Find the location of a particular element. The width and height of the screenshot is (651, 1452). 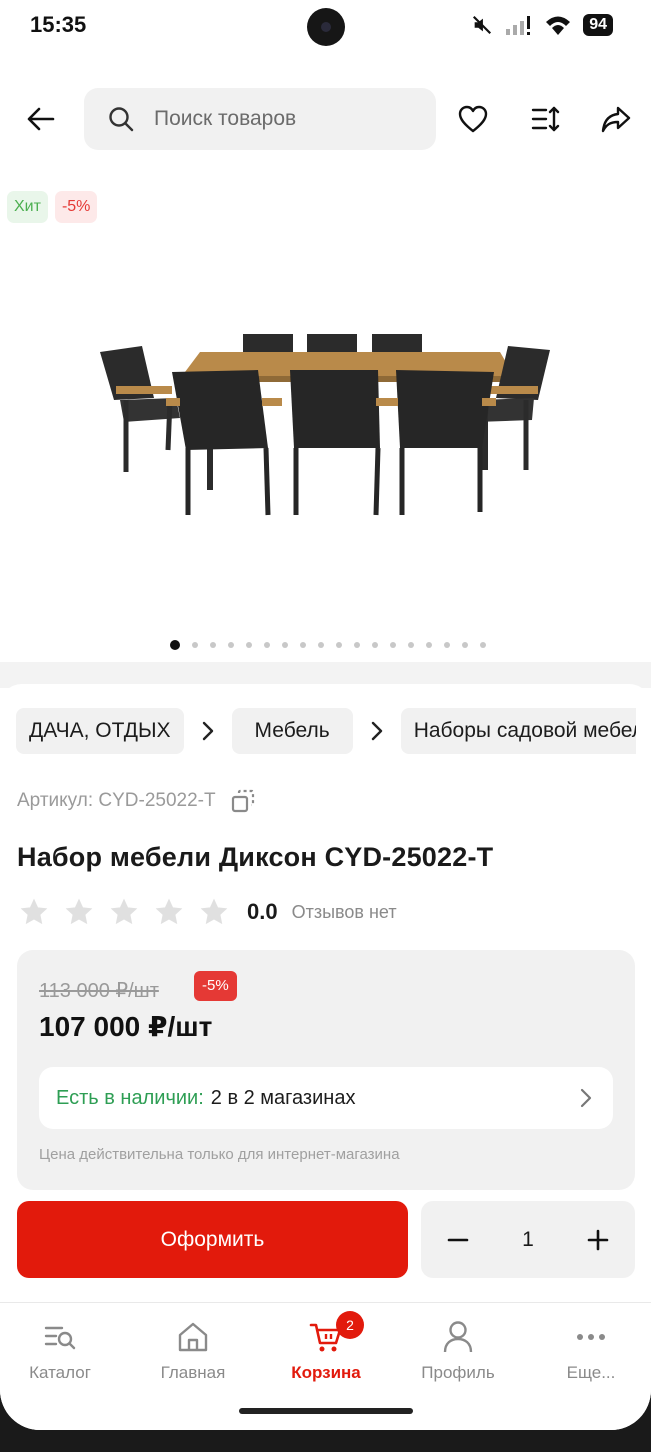

sku-row: Артикул: CYD-25022-T is located at coordinates (136, 801).